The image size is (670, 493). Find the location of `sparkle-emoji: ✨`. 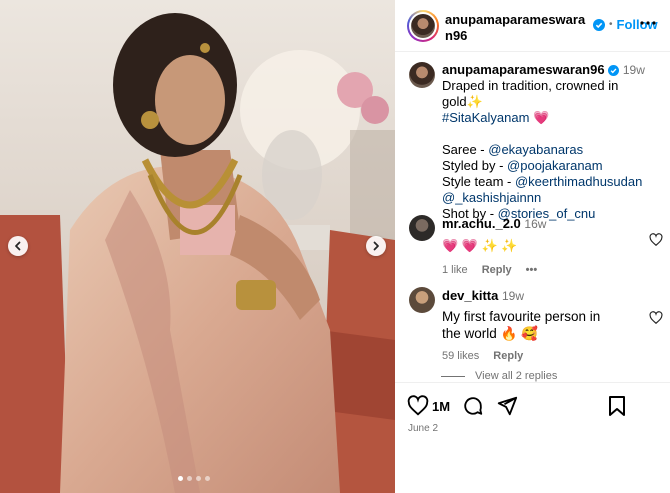

sparkle-emoji: ✨ is located at coordinates (474, 101).